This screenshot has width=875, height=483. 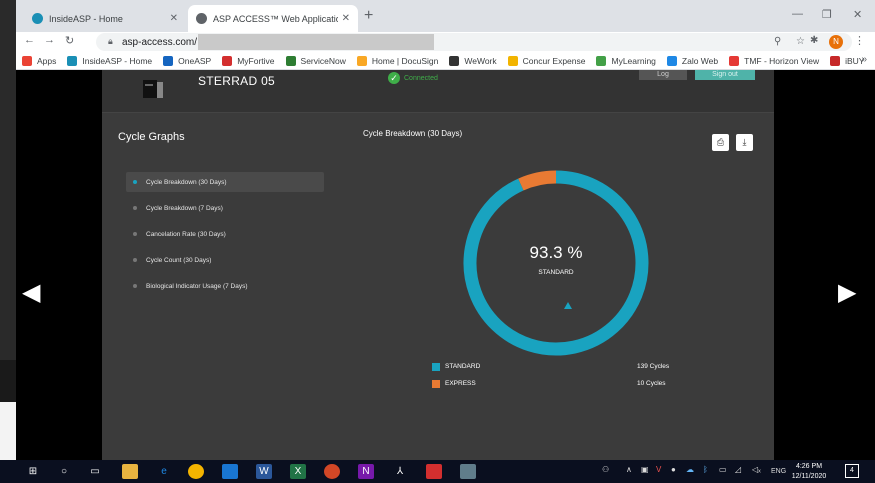 What do you see at coordinates (852, 471) in the screenshot?
I see `notification-center-icon: 4` at bounding box center [852, 471].